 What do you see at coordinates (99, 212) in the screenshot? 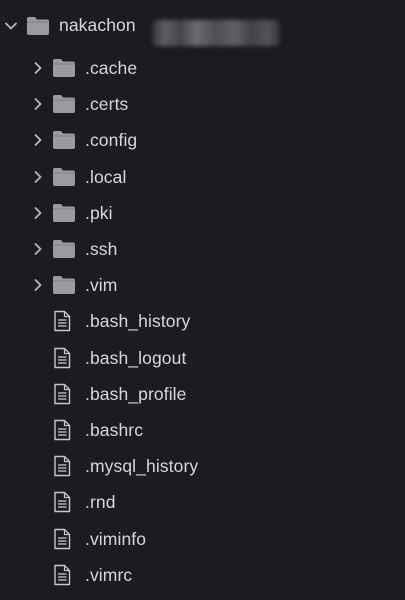
I see `tree-folder-label: .pki` at bounding box center [99, 212].